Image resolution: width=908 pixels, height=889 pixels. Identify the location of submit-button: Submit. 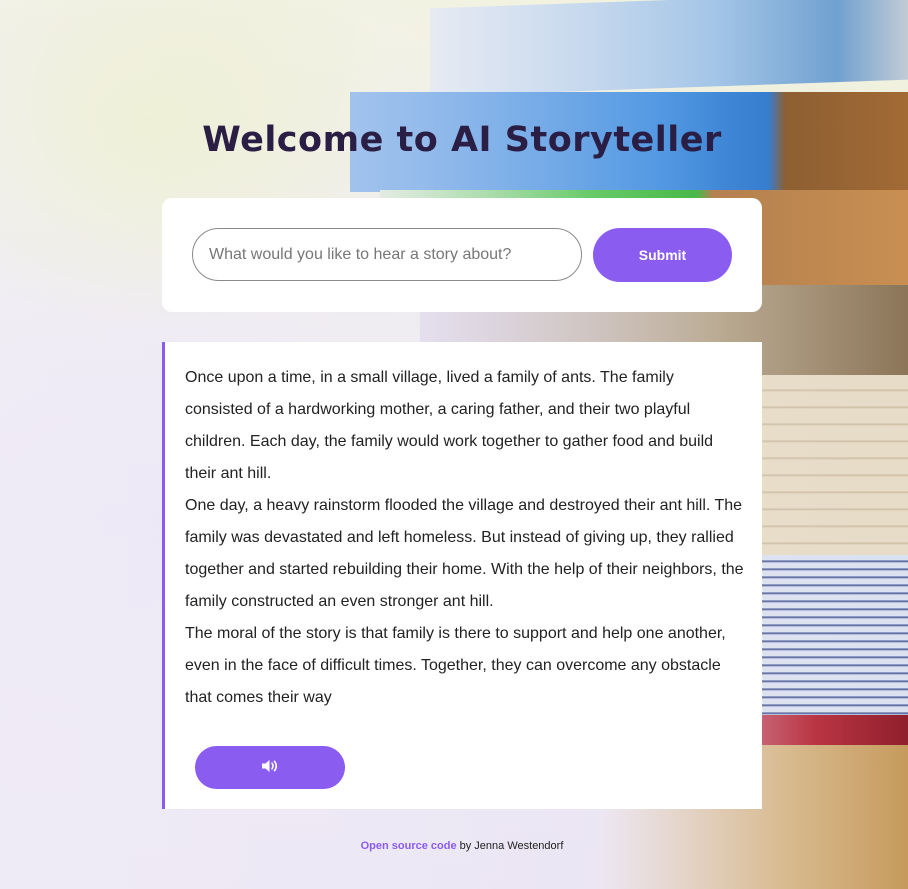
(662, 255).